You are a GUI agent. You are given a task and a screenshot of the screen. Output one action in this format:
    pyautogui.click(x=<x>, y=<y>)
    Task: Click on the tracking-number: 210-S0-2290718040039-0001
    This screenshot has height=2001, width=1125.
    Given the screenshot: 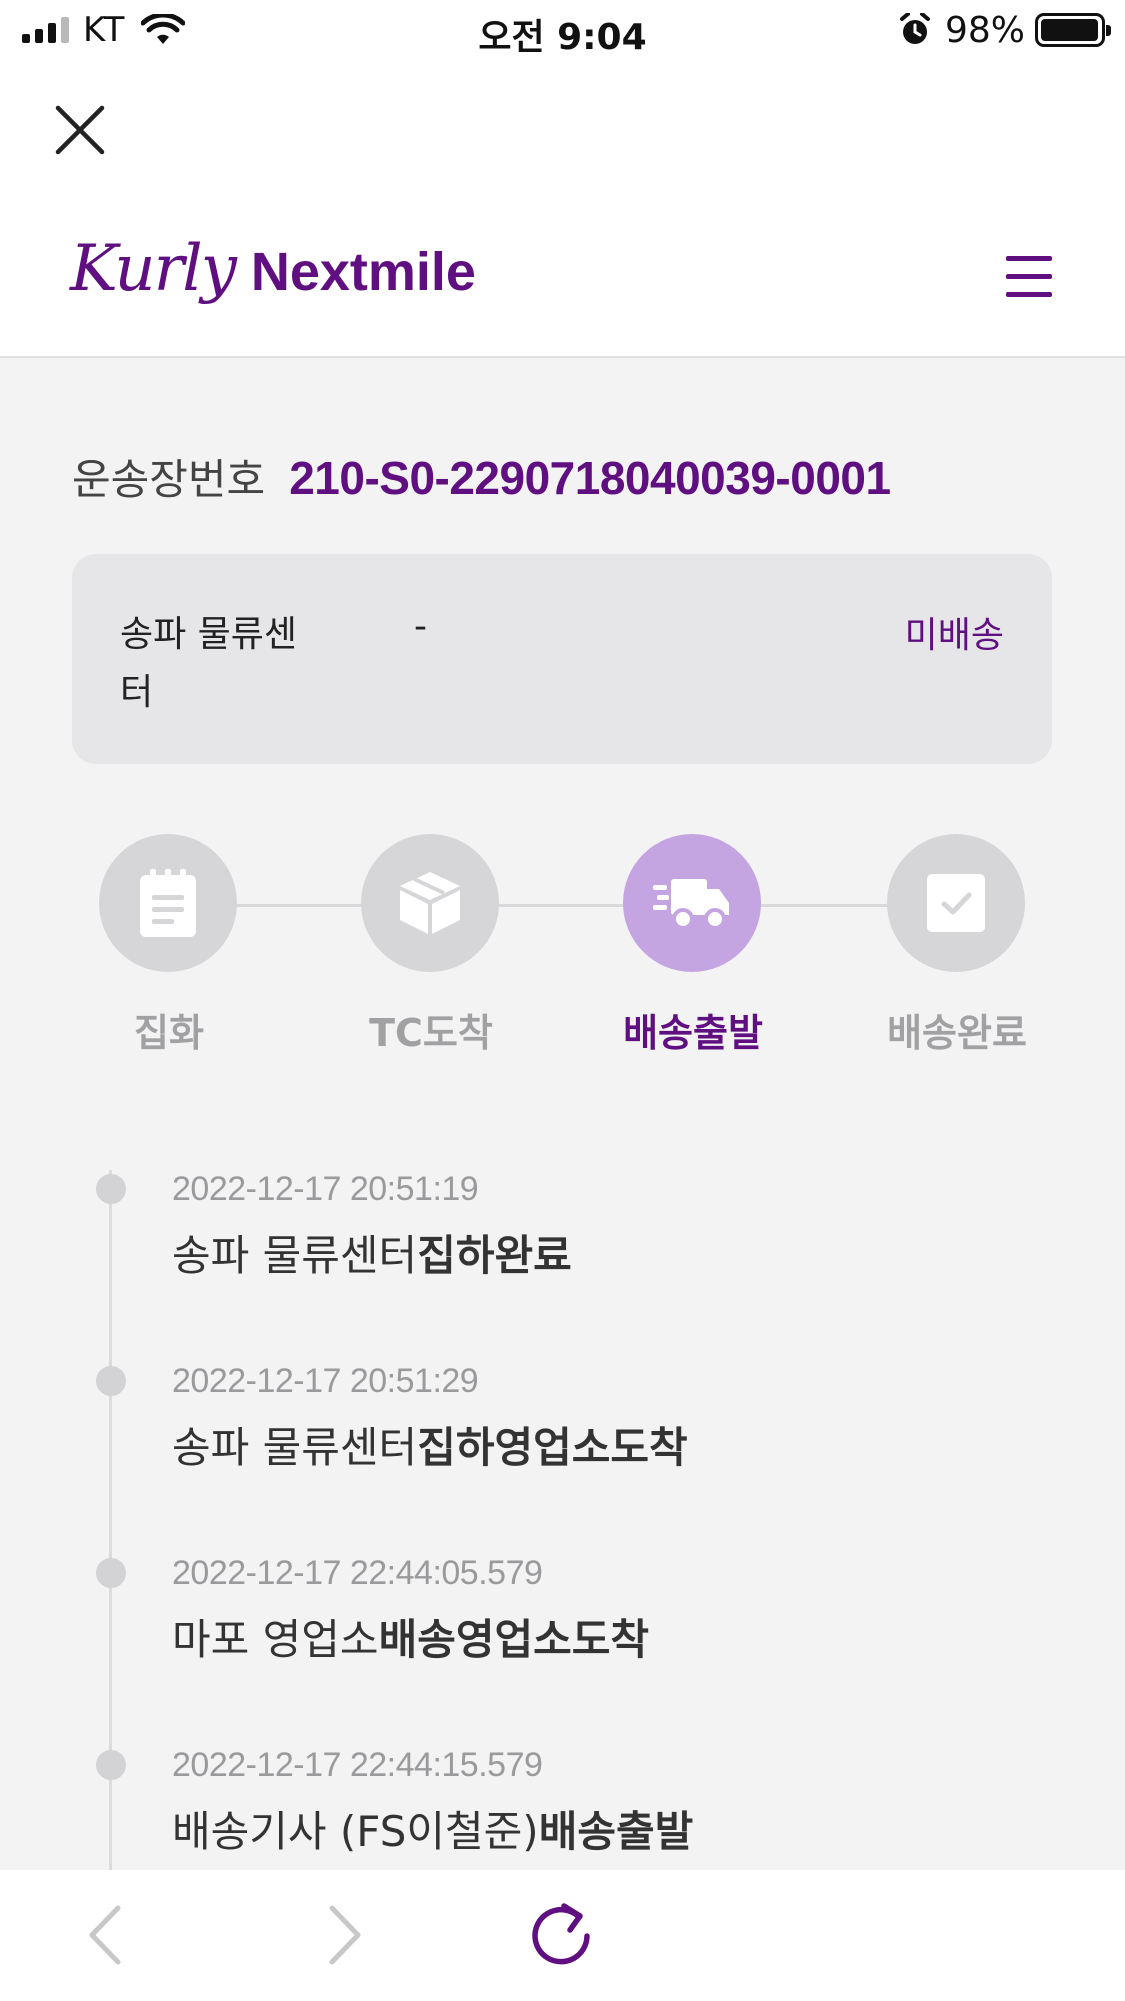 What is the action you would take?
    pyautogui.click(x=590, y=478)
    